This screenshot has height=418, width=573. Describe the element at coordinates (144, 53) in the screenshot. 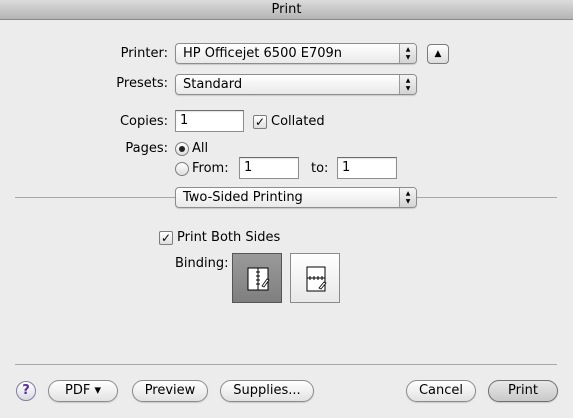

I see `printer-label: Printer:` at that location.